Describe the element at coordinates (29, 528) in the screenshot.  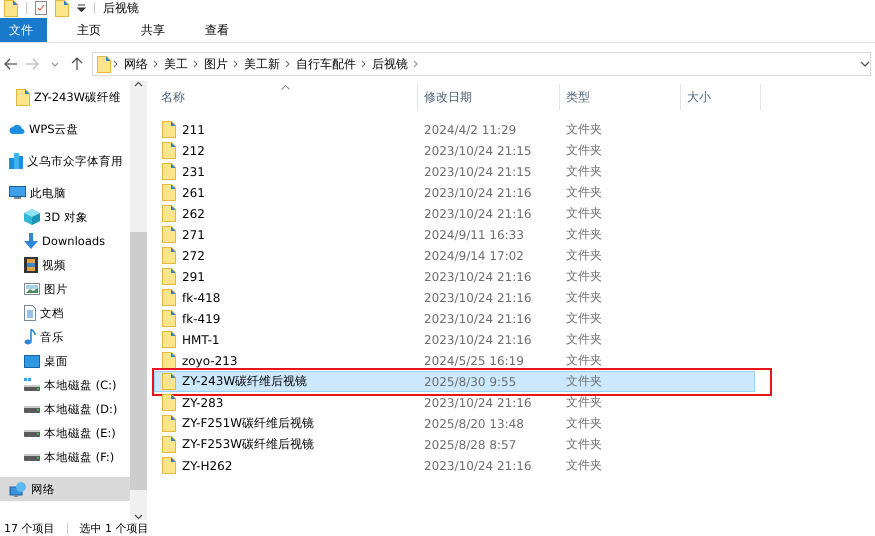
I see `item-count: 17 个项目` at that location.